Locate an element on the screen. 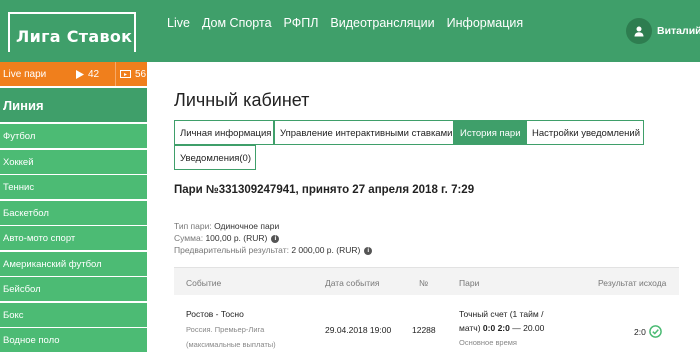  type-label: Тип пари: is located at coordinates (193, 226).